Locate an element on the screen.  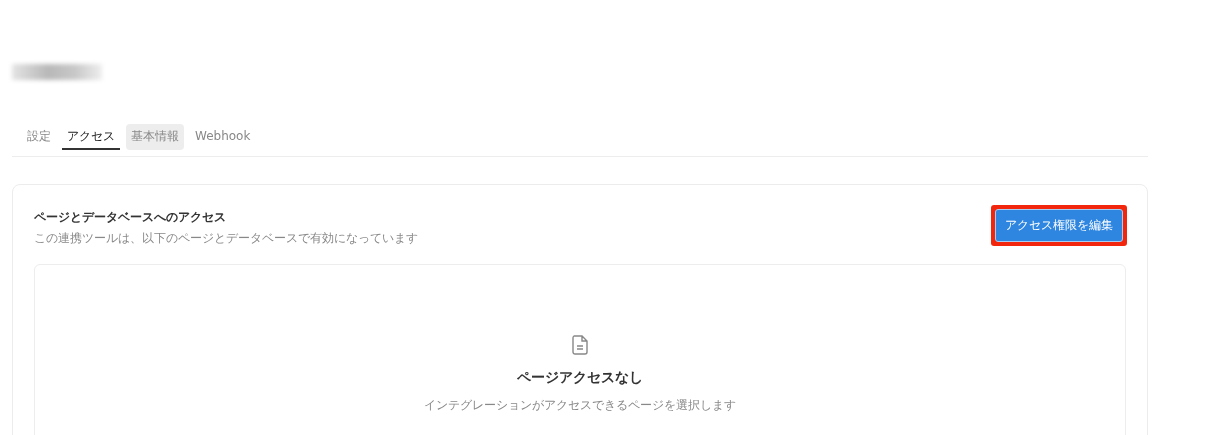
empty-description: インテグレーションがアクセスできるページを選択します is located at coordinates (580, 405).